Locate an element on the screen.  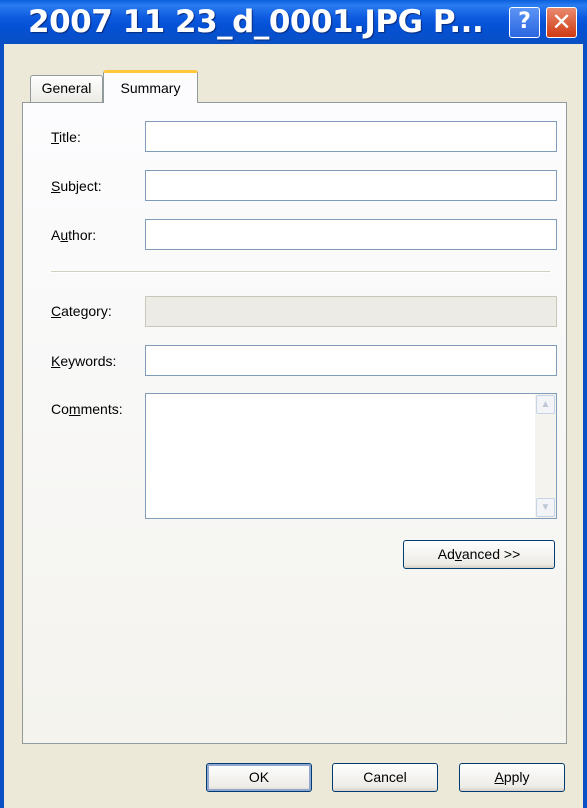
author-label: Author: is located at coordinates (74, 235).